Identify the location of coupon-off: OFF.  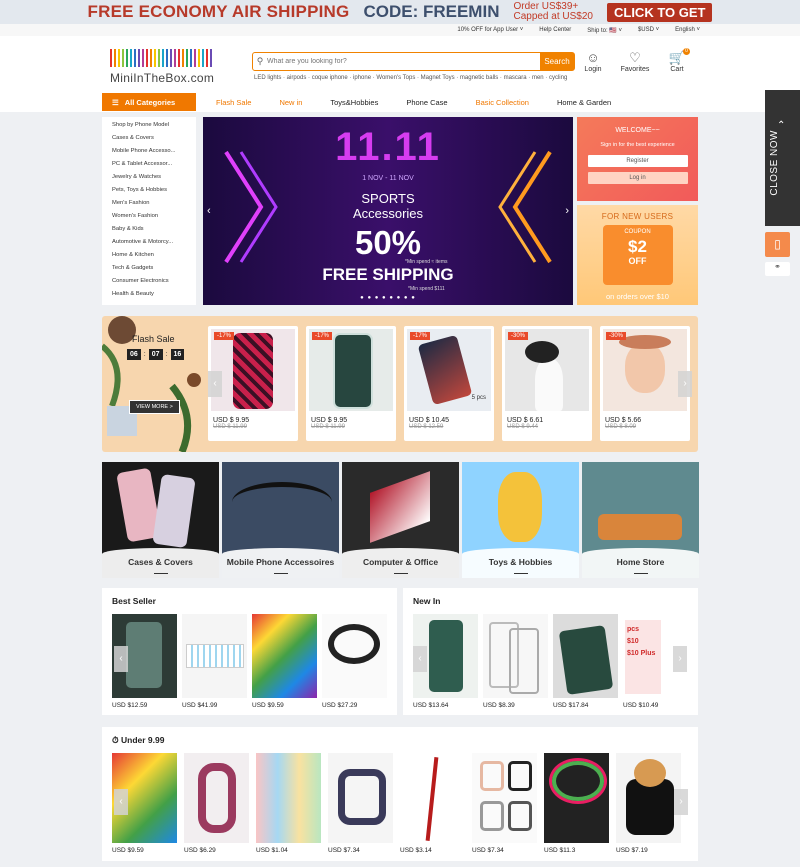
(637, 261).